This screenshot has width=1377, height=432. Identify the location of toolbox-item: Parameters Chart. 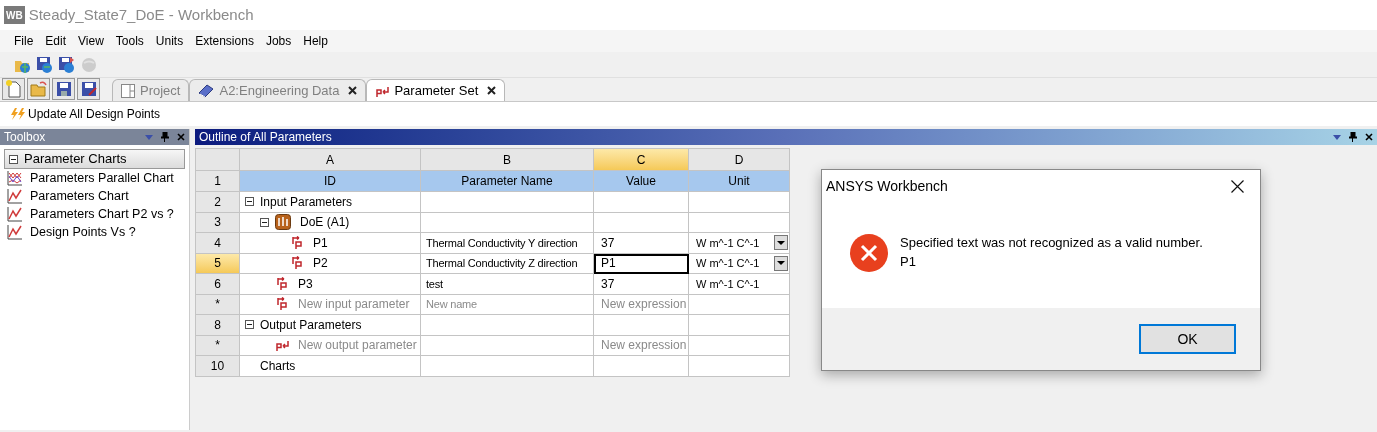
(94, 196).